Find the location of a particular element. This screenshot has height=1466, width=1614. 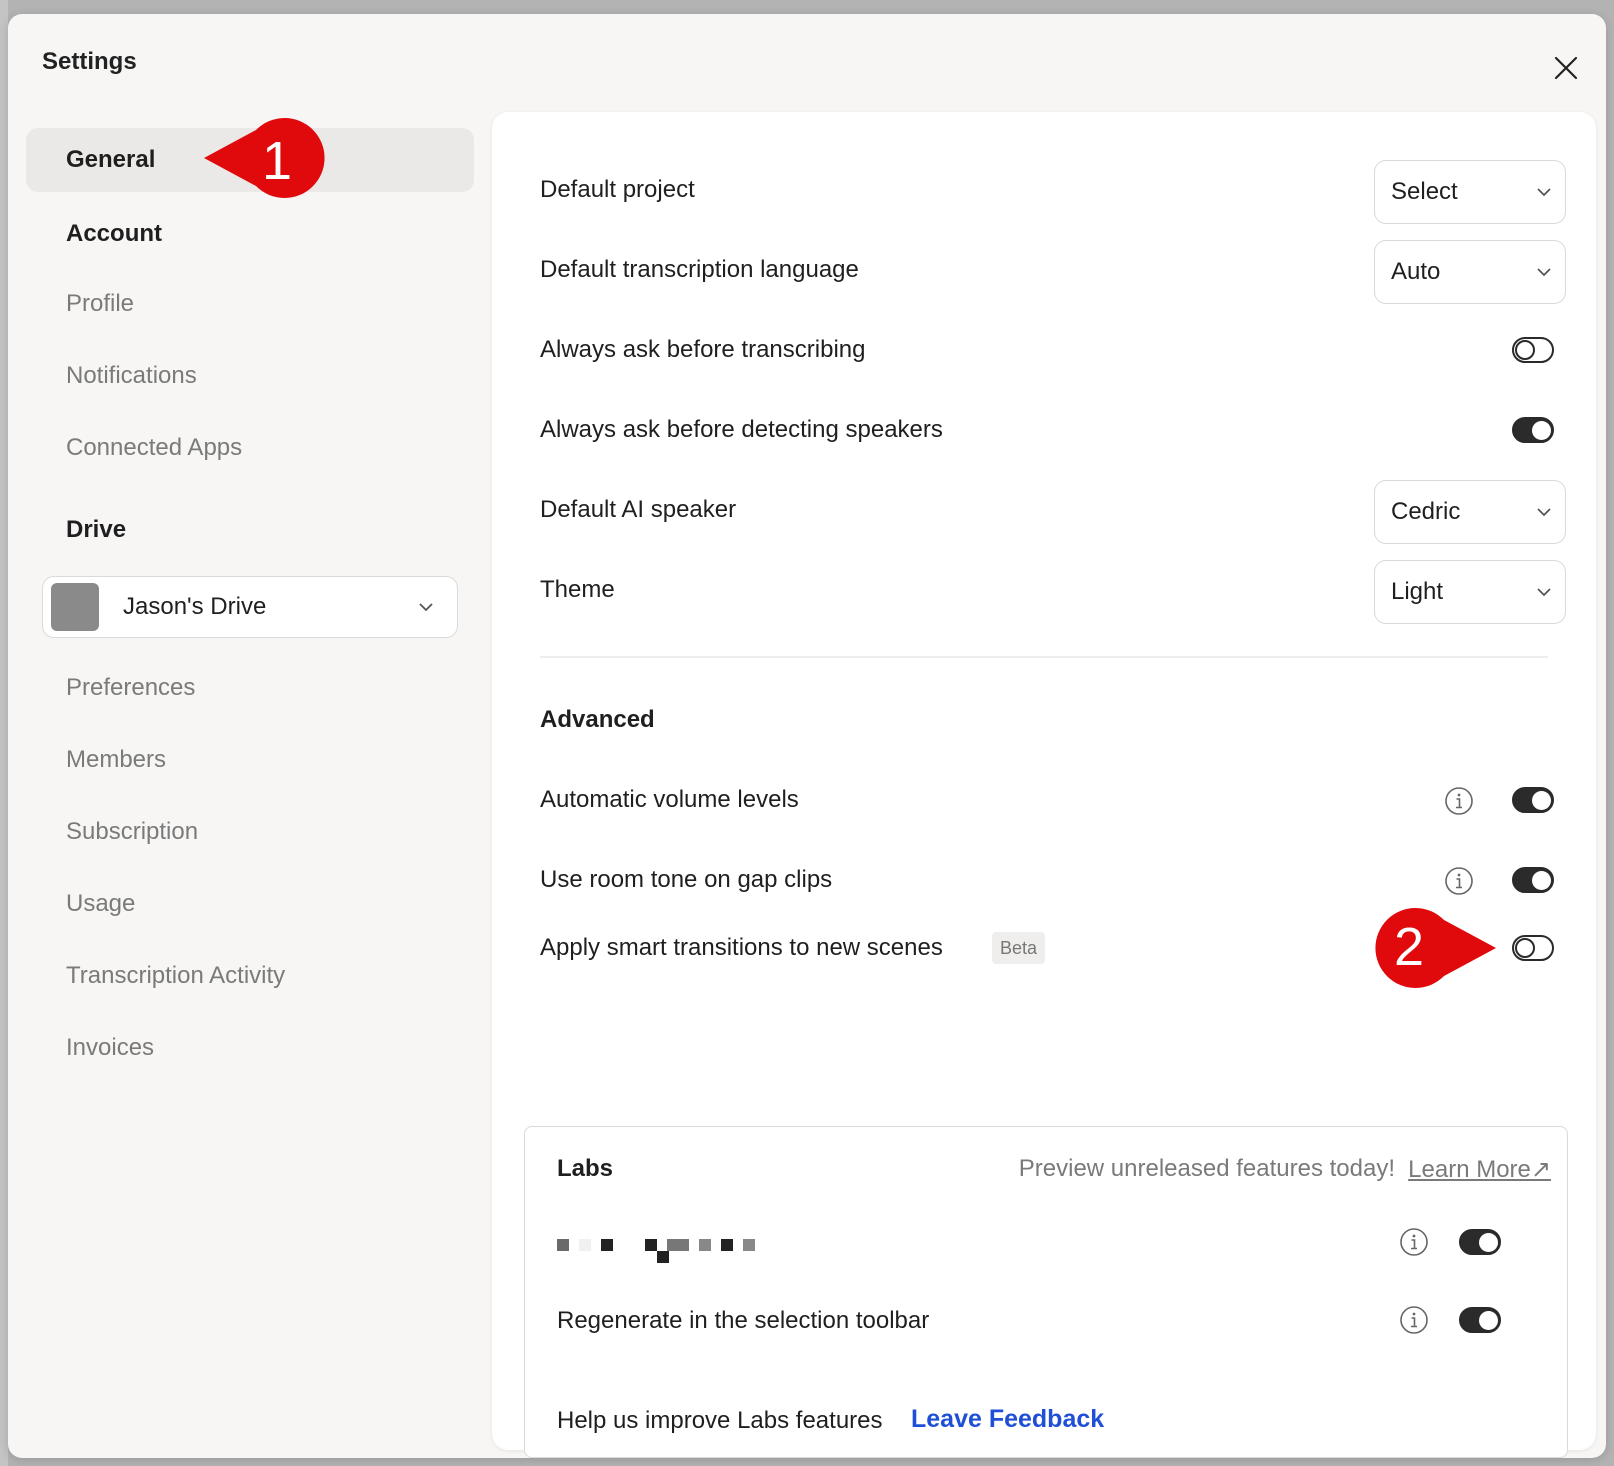

sidebar-heading-drive: Drive is located at coordinates (96, 529).